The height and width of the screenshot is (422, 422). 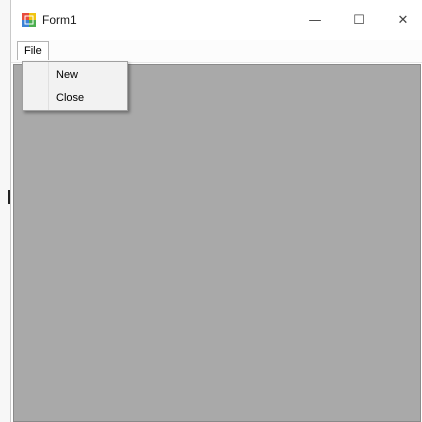 What do you see at coordinates (33, 50) in the screenshot?
I see `menu-file: File` at bounding box center [33, 50].